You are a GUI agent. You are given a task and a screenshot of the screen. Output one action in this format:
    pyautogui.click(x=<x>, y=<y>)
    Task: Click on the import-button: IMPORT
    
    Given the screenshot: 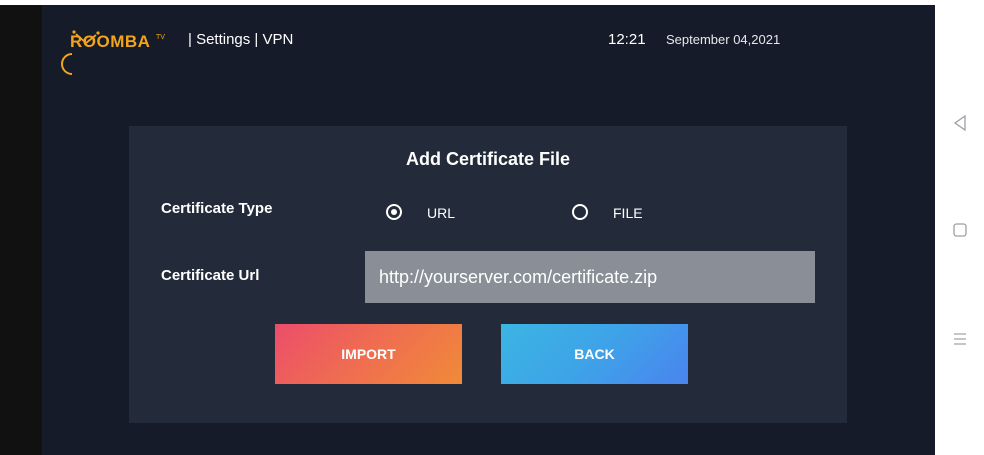 What is the action you would take?
    pyautogui.click(x=368, y=354)
    